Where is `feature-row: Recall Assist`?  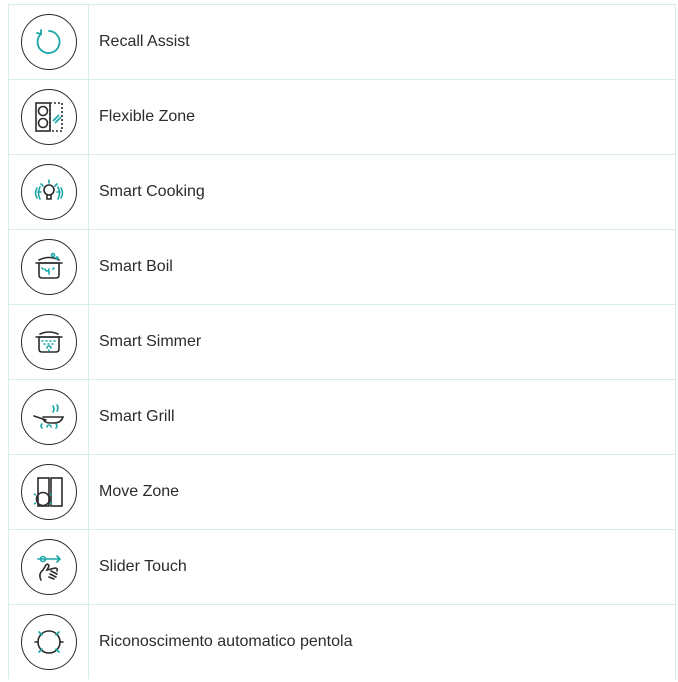 feature-row: Recall Assist is located at coordinates (342, 41).